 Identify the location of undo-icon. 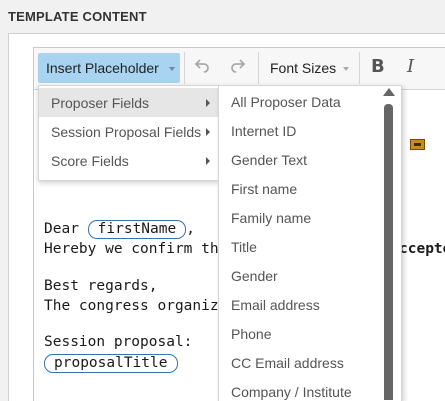
(202, 67).